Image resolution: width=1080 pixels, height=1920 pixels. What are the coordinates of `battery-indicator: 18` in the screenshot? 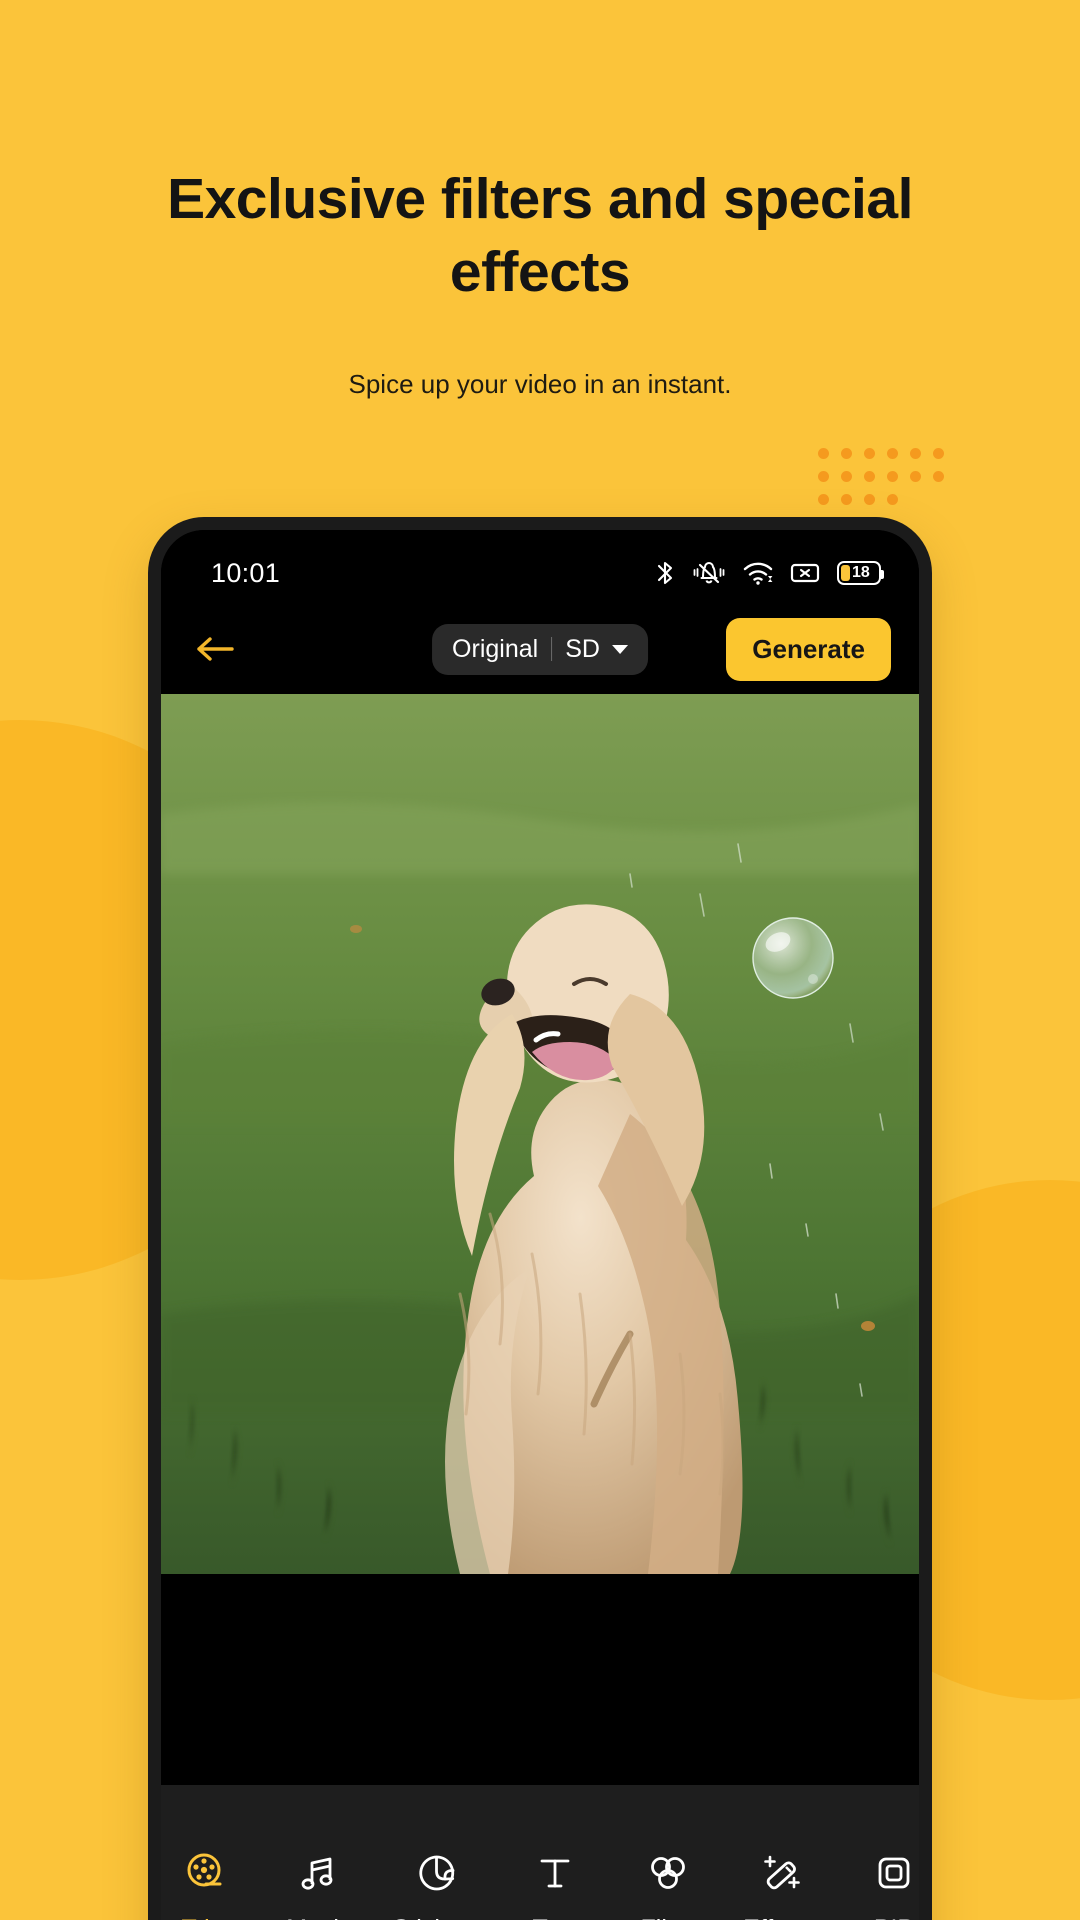 It's located at (860, 573).